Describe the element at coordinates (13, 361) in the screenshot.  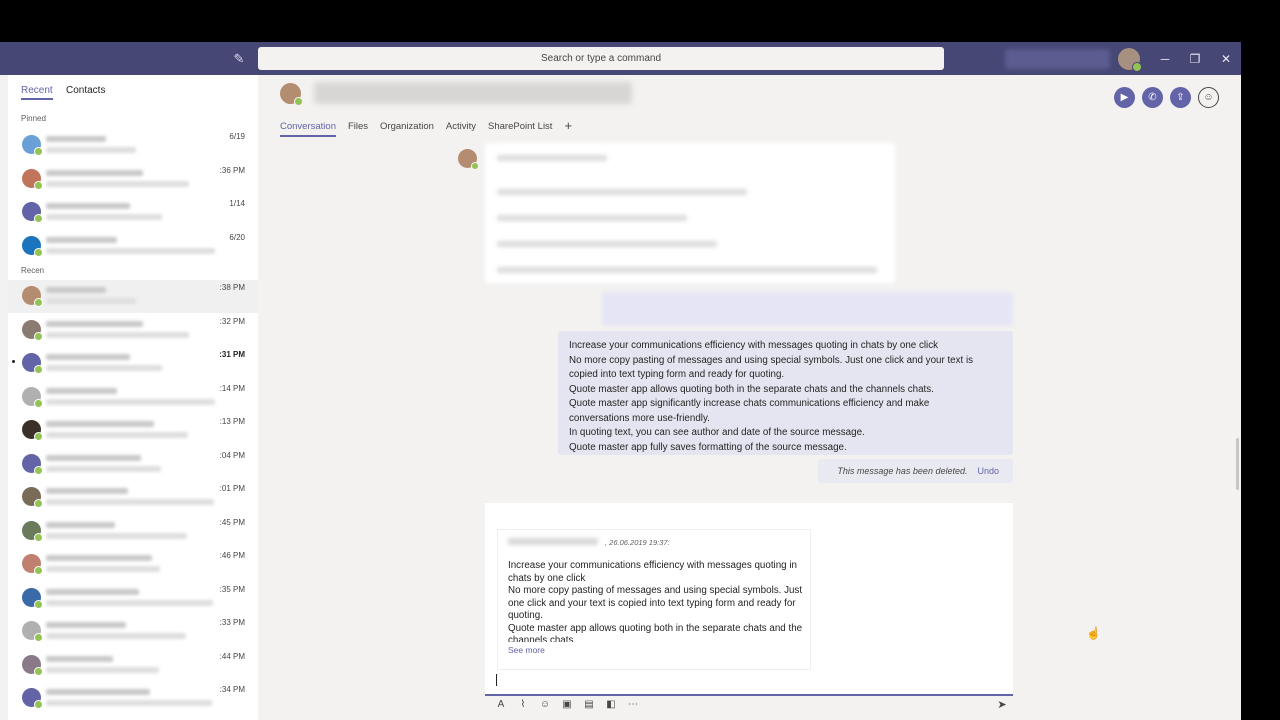
I see `unread-indicator-icon` at that location.